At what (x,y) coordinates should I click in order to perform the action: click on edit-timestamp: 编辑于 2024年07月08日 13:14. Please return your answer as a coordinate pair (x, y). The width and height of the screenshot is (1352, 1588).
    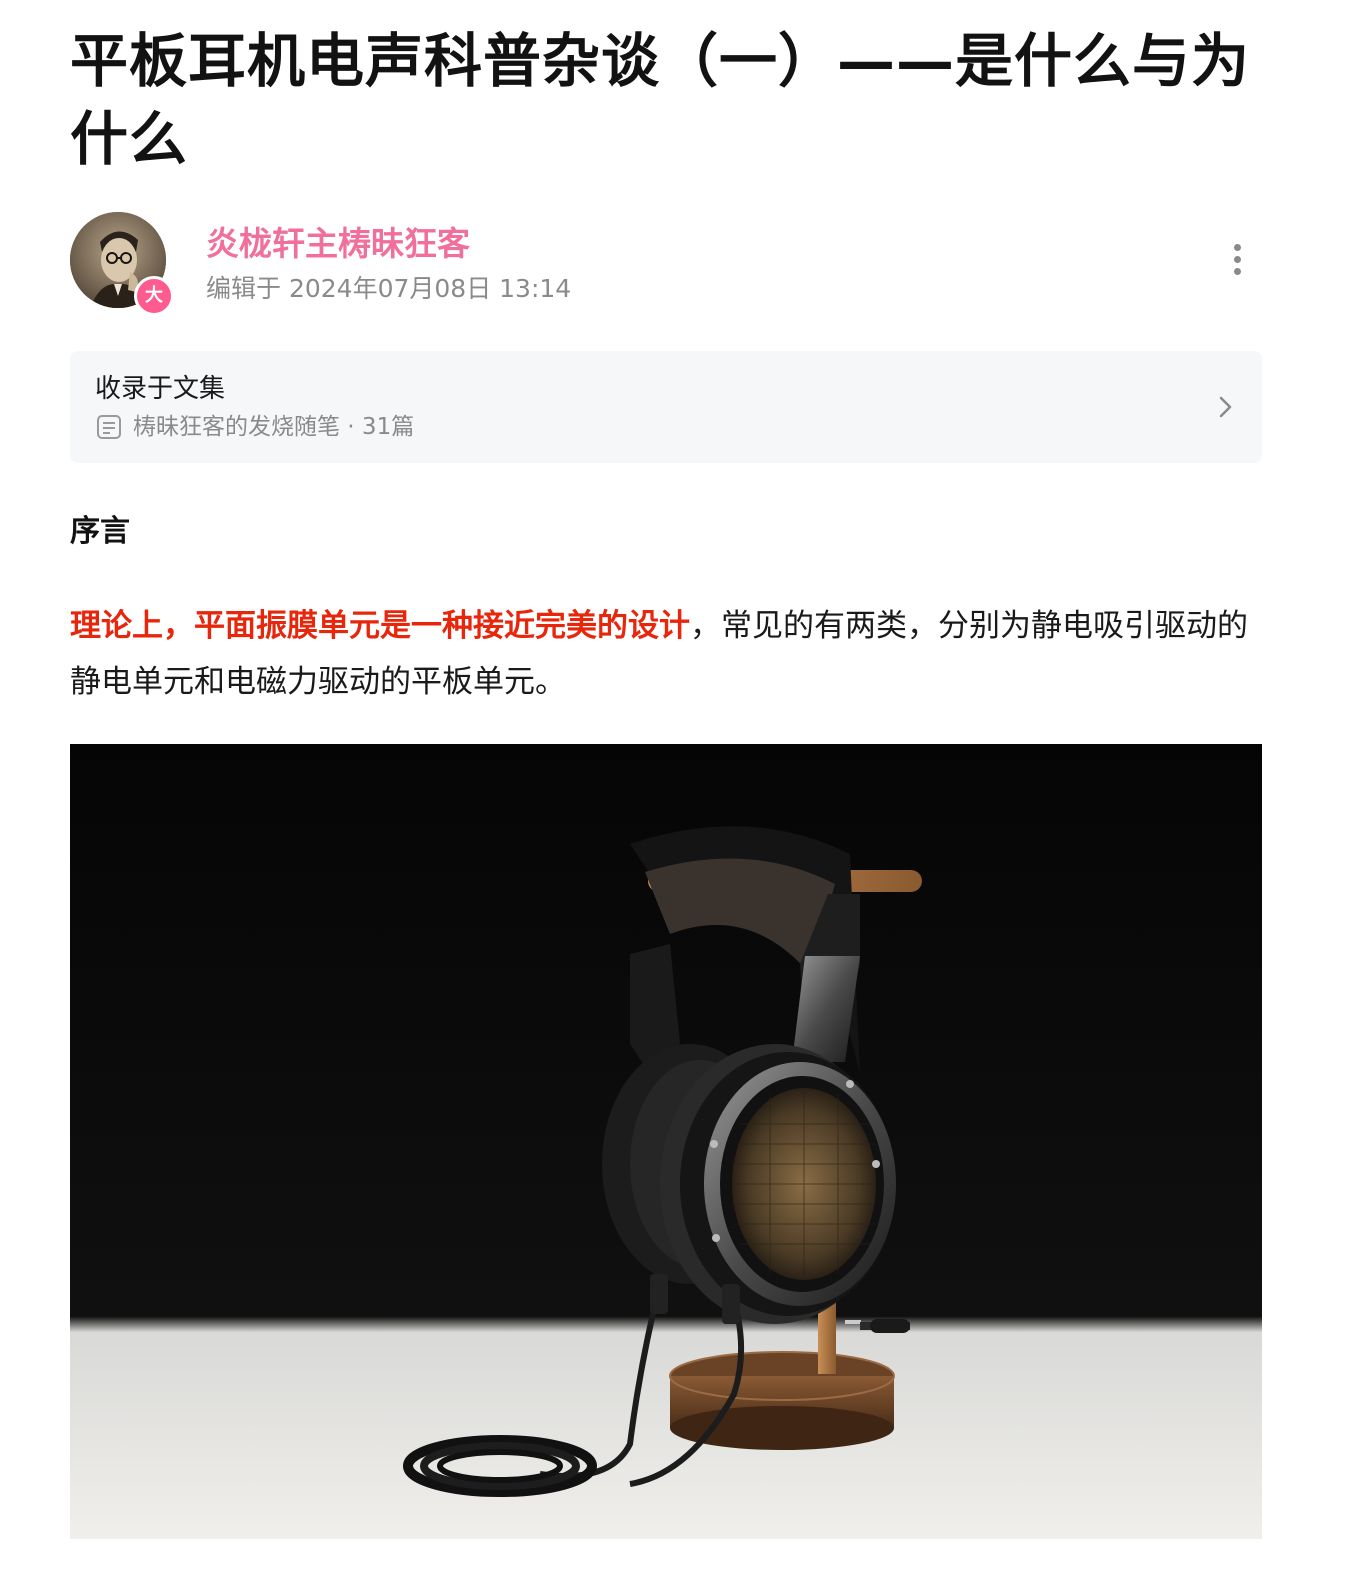
    Looking at the image, I should click on (389, 288).